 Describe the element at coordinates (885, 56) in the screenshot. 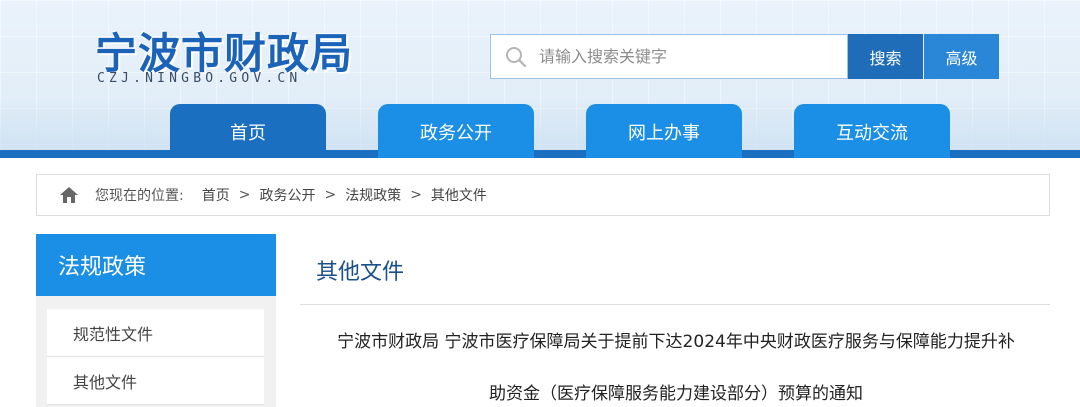

I see `search-button: 搜索` at that location.